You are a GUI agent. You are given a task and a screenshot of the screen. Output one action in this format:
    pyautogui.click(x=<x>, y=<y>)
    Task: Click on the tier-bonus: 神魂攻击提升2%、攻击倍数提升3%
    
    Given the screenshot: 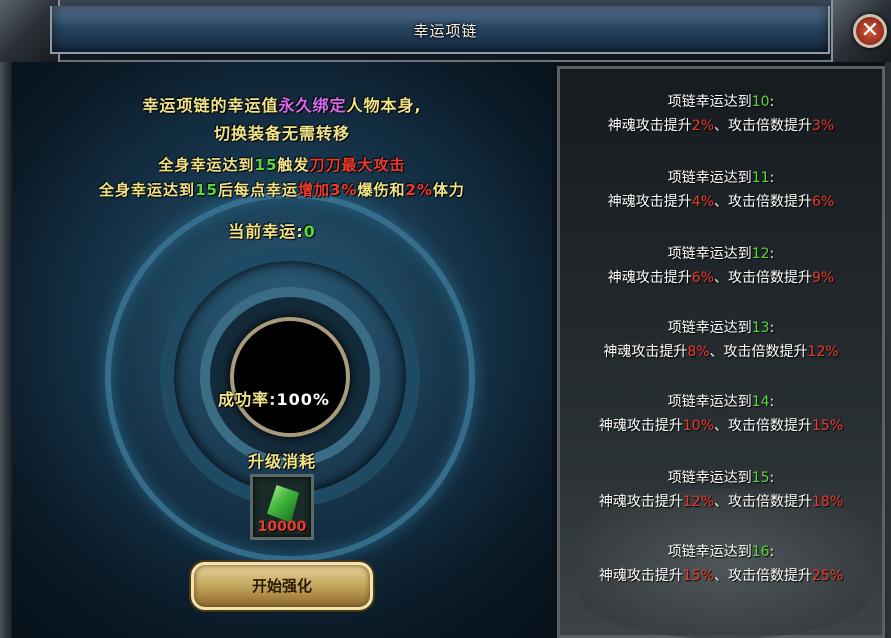 What is the action you would take?
    pyautogui.click(x=721, y=125)
    